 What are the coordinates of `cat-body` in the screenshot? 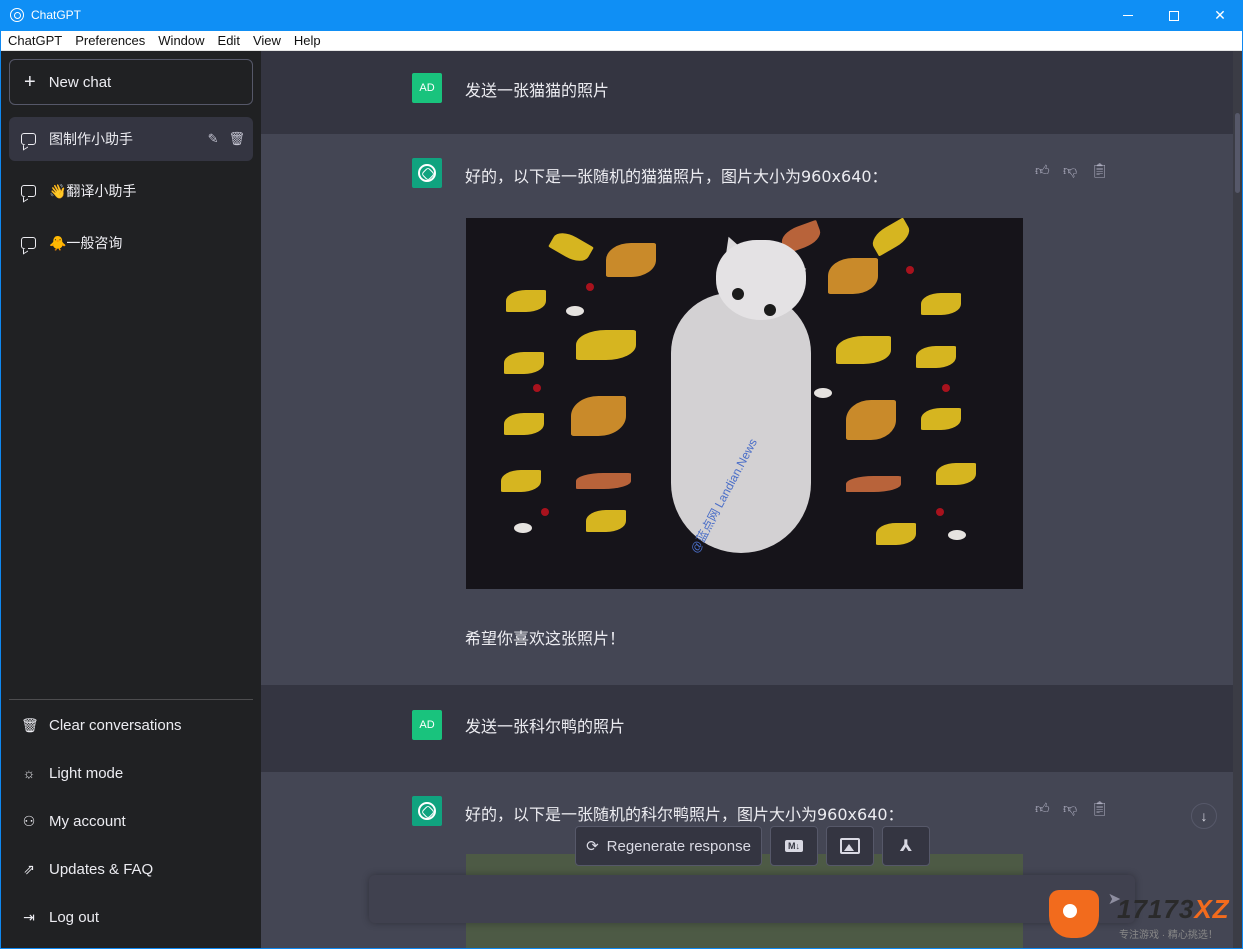 It's located at (741, 423).